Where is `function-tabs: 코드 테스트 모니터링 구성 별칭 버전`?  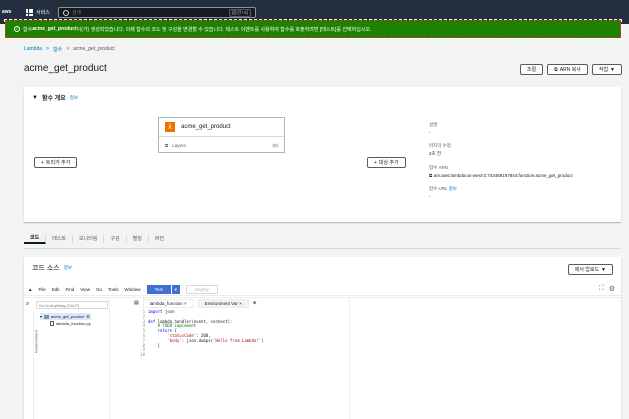
function-tabs: 코드 테스트 모니터링 구성 별칭 버전 is located at coordinates (322, 239).